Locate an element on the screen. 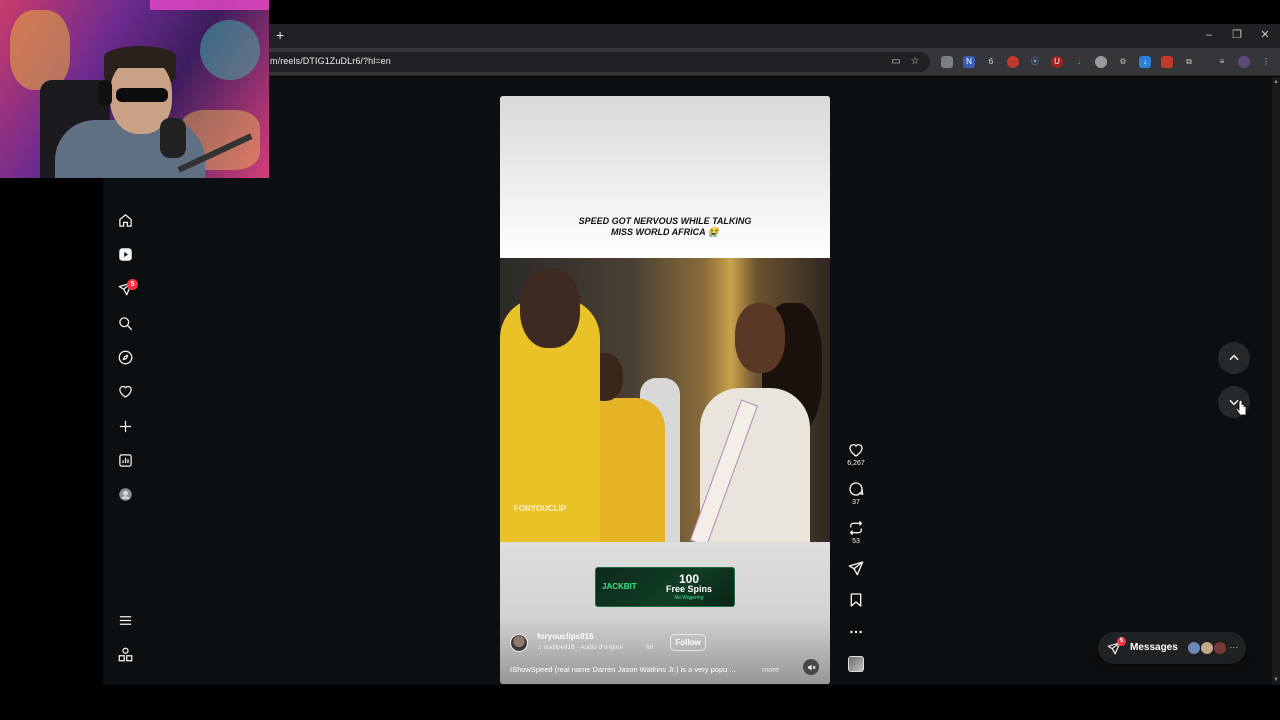  extension-8-icon: ⚙ is located at coordinates (1123, 62).